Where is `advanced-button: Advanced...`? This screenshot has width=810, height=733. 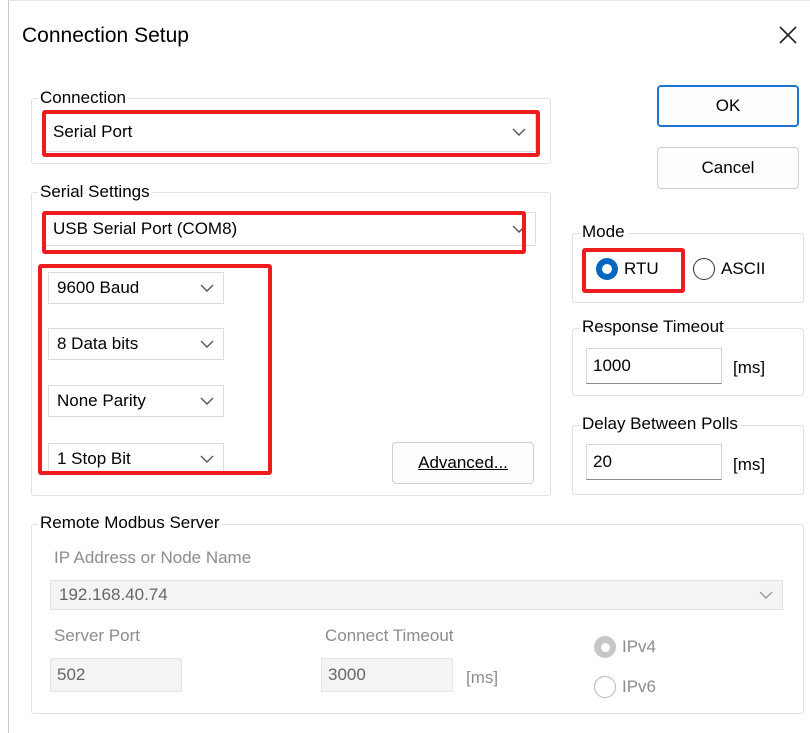
advanced-button: Advanced... is located at coordinates (463, 463).